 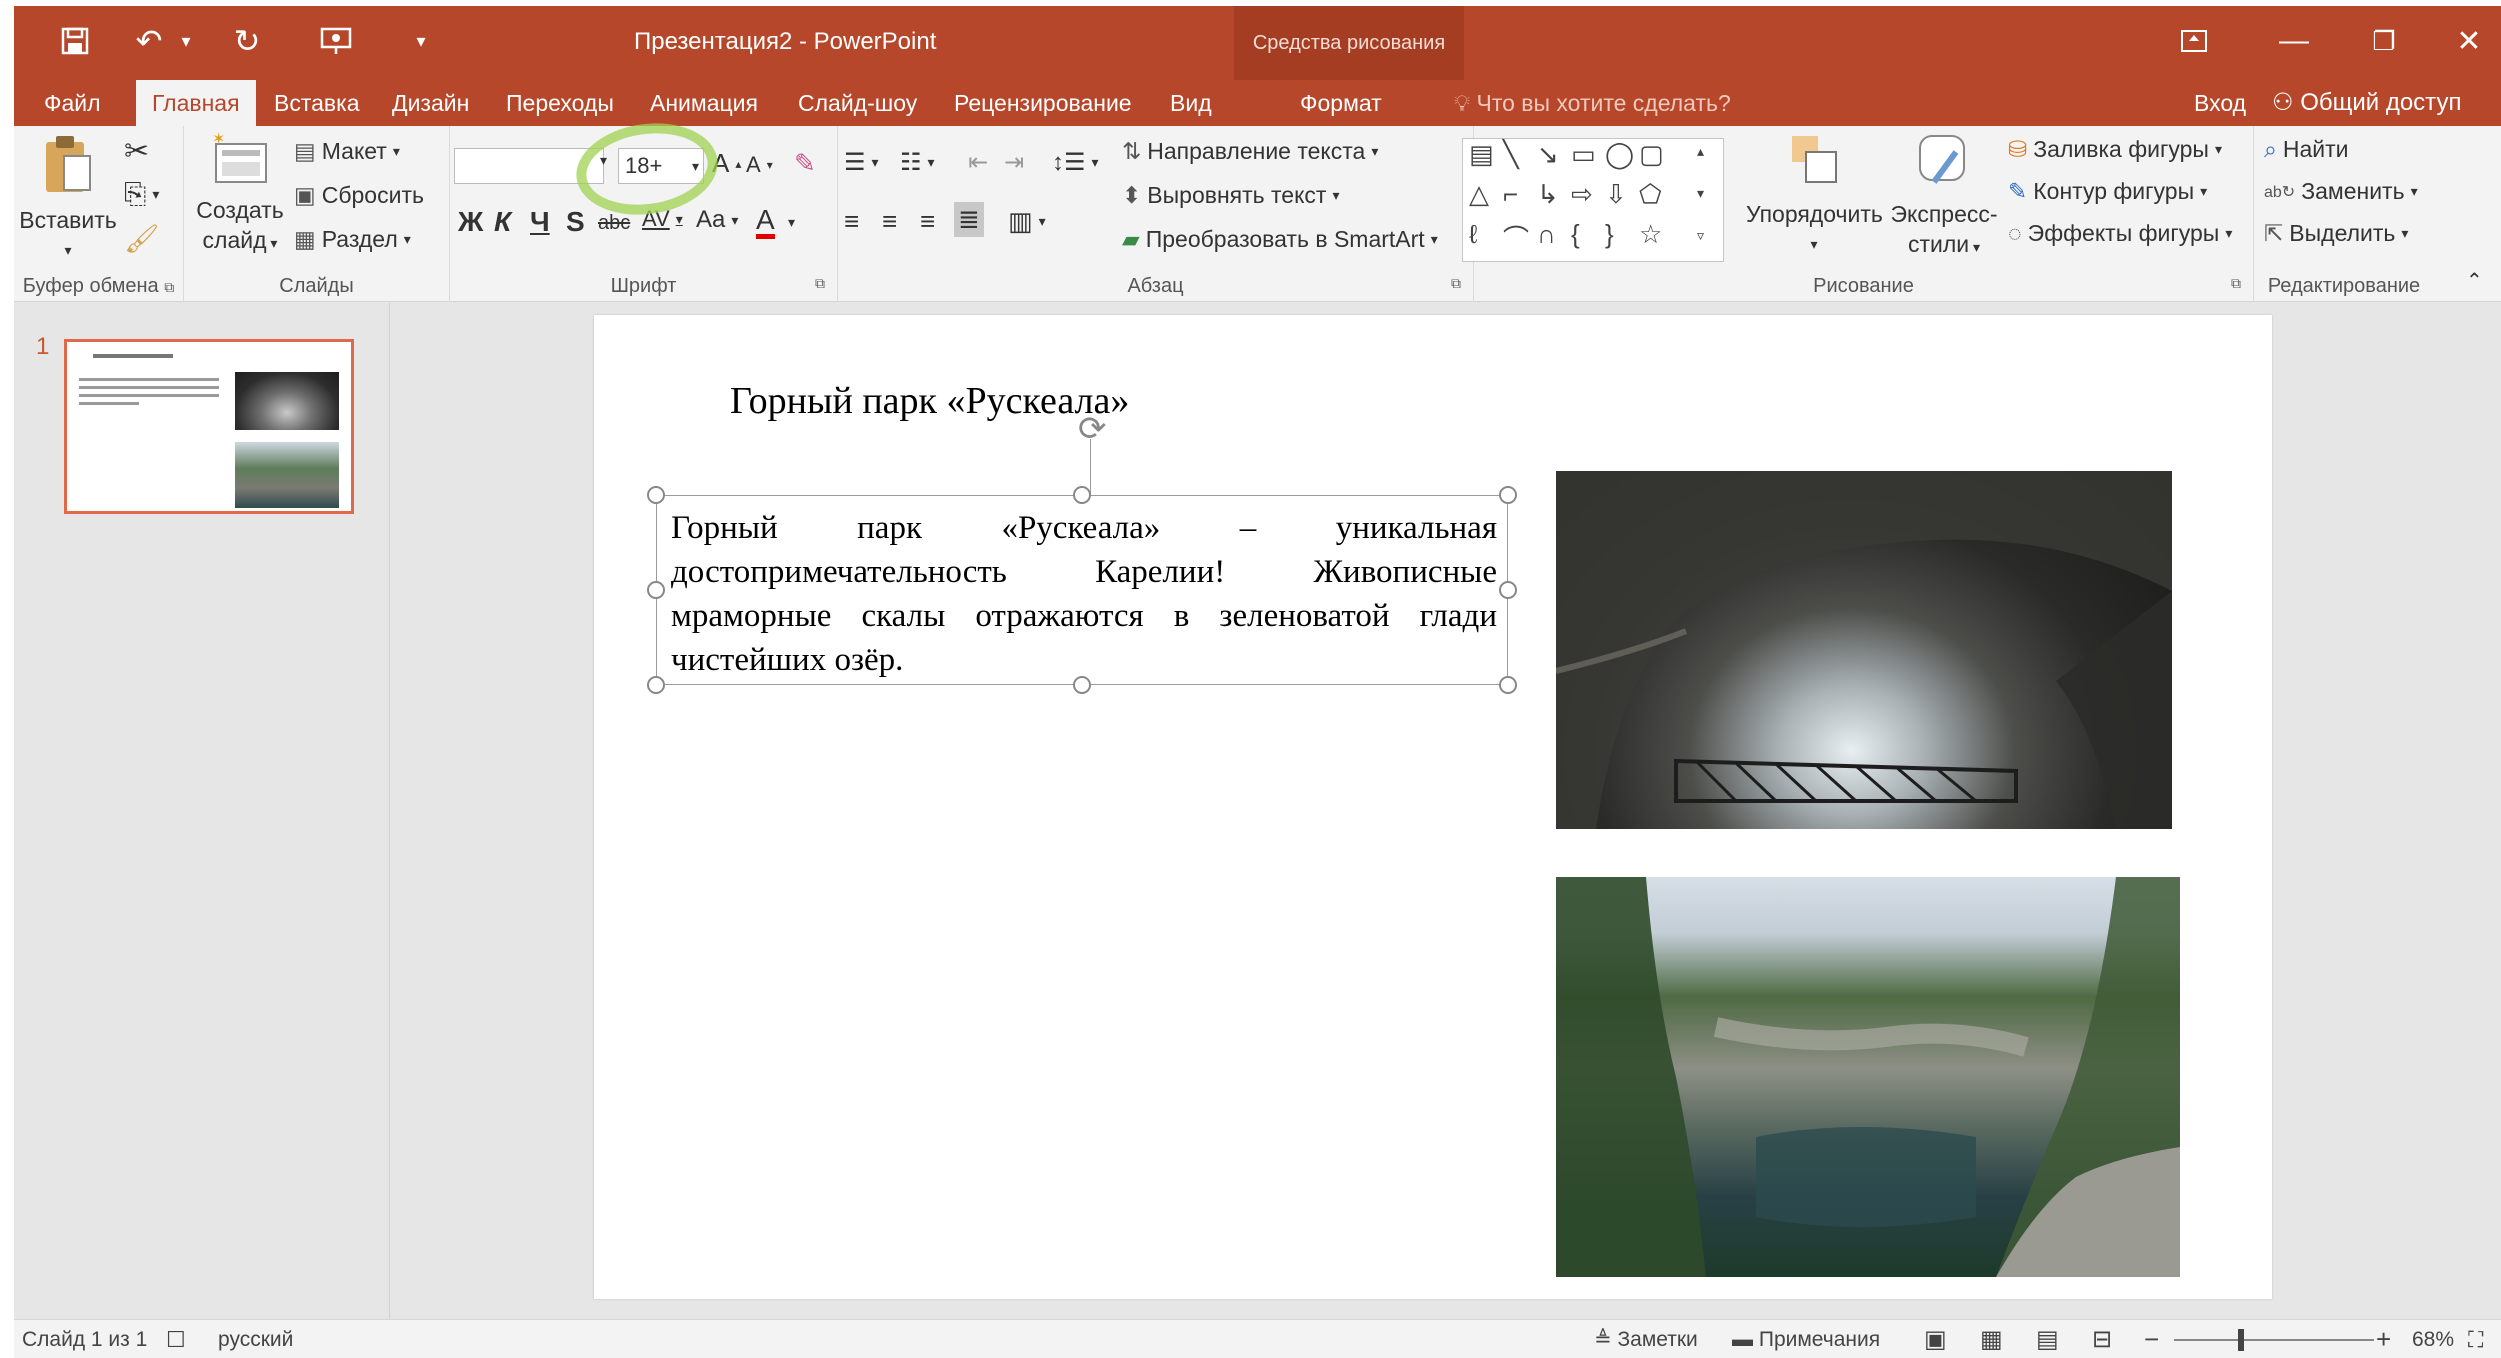 What do you see at coordinates (502, 222) in the screenshot?
I see `italic-button: К` at bounding box center [502, 222].